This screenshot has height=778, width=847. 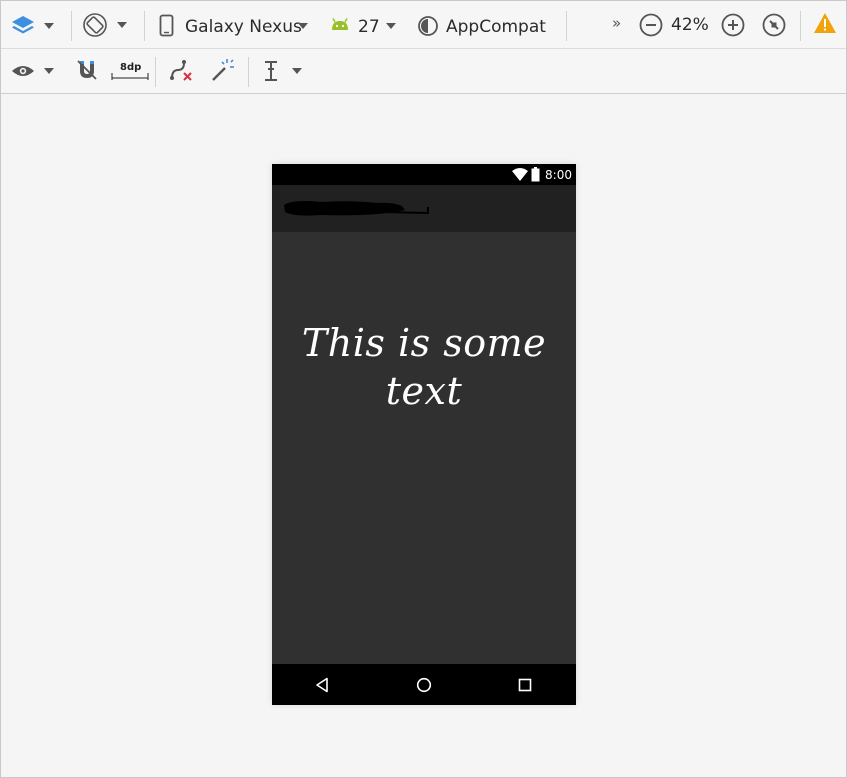 I want to click on orientation-button, so click(x=106, y=26).